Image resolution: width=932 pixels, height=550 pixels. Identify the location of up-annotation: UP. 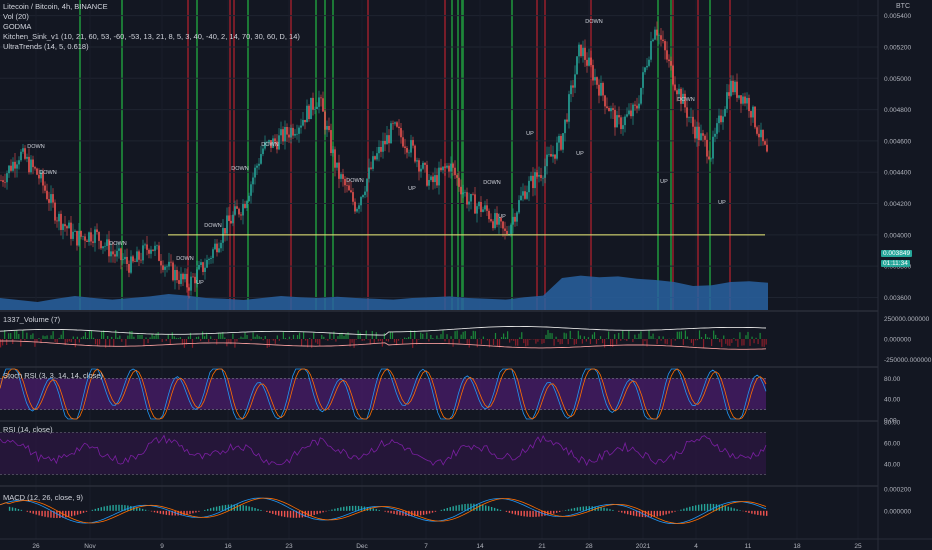
(580, 154).